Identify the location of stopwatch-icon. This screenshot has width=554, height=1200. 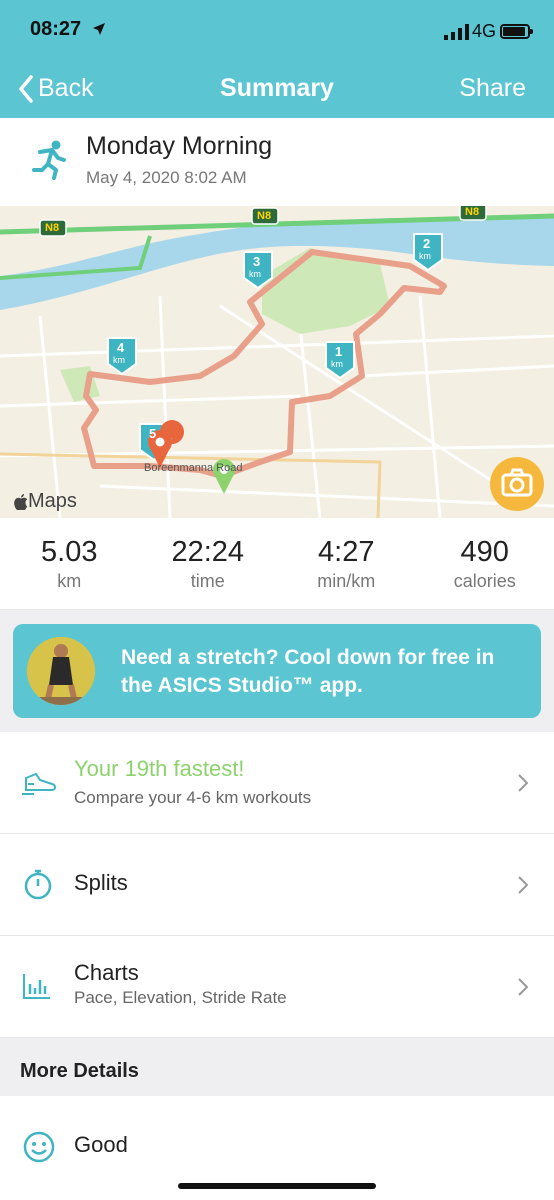
(38, 884).